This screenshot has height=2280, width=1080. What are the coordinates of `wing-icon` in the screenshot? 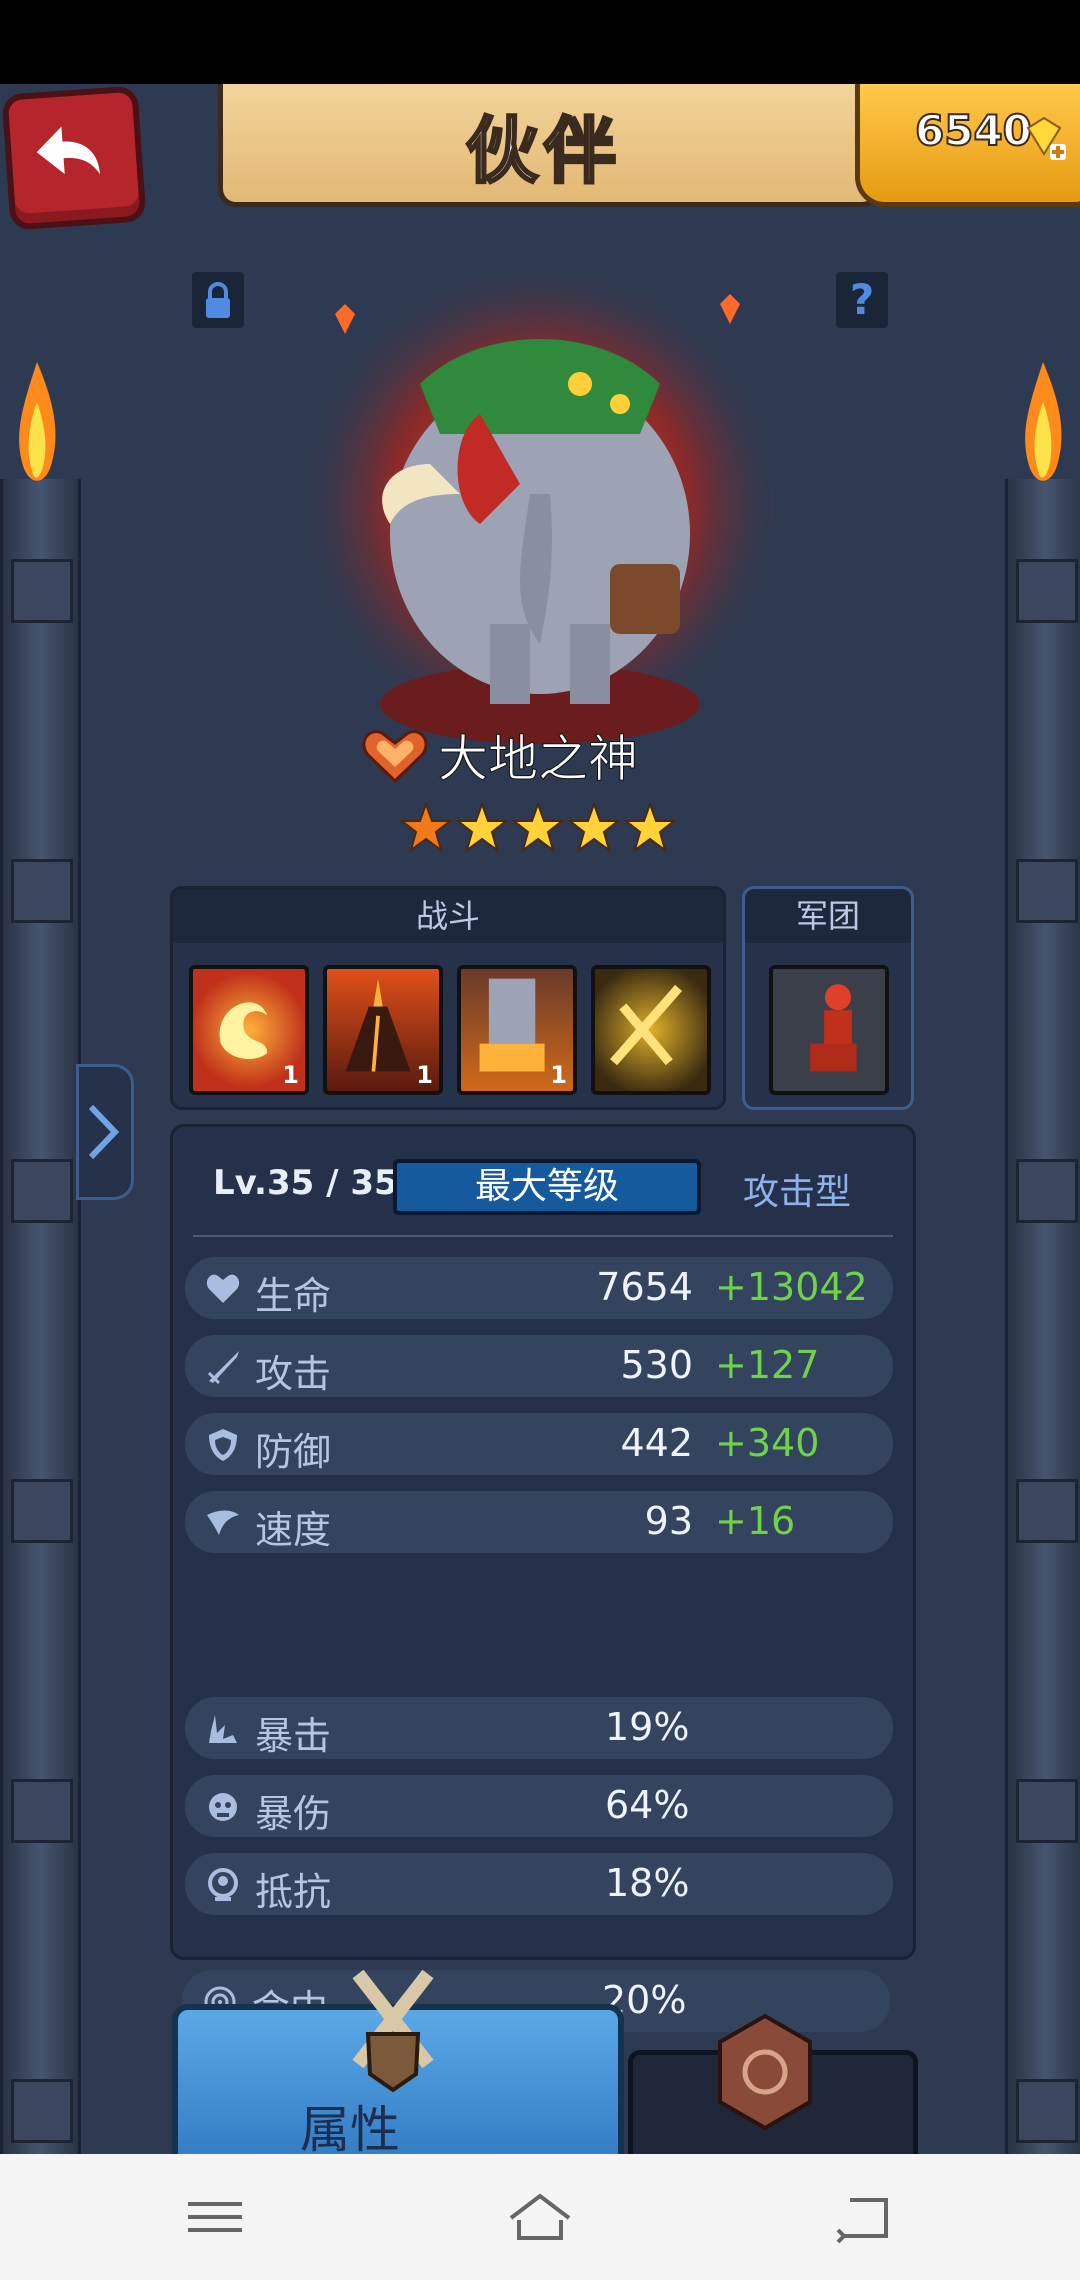 It's located at (223, 1522).